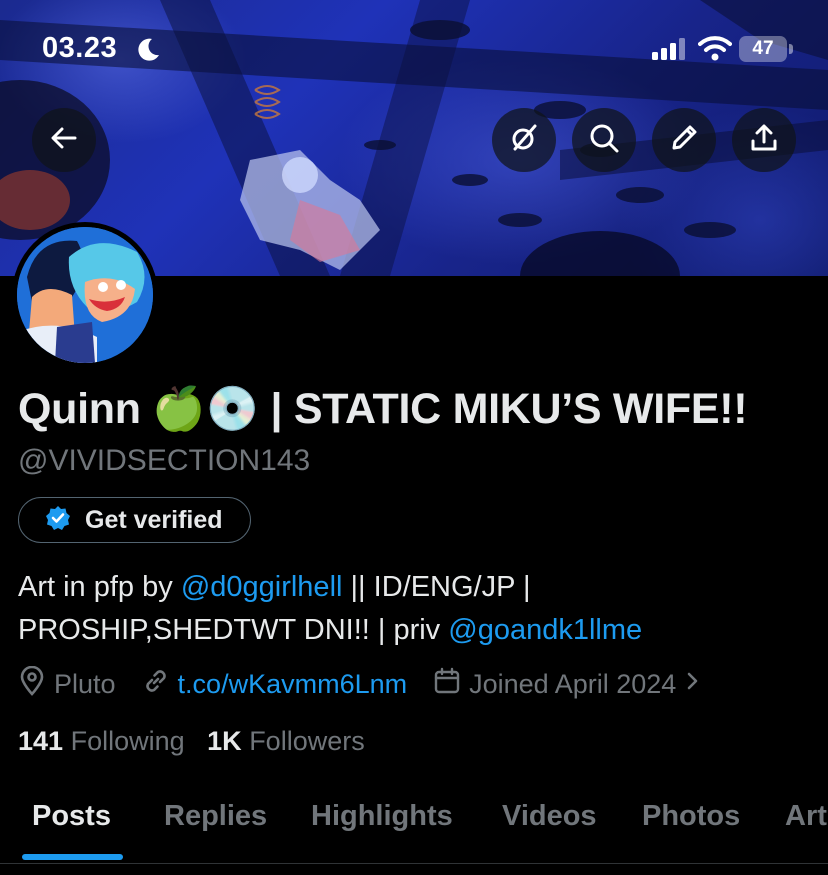 This screenshot has height=875, width=828. I want to click on verified-badge-icon, so click(58, 520).